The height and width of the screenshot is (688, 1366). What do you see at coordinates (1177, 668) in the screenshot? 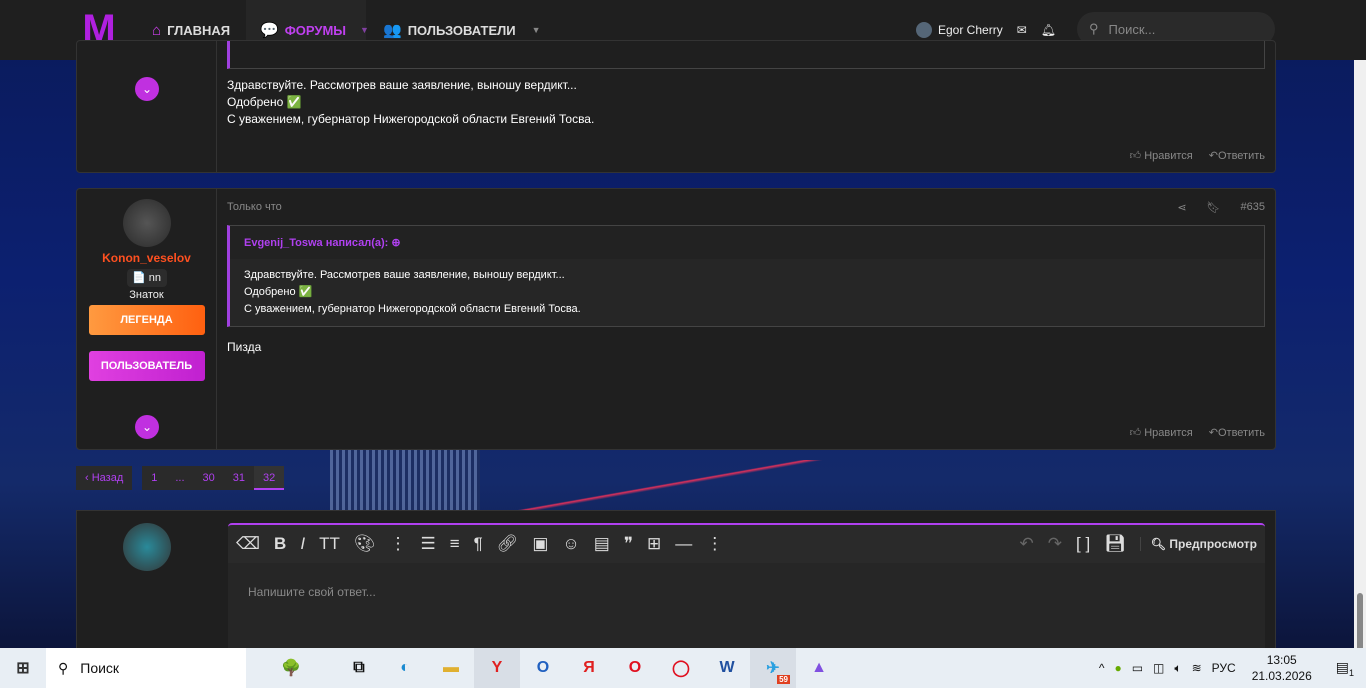
I see `volume-icon: 🔈︎` at bounding box center [1177, 668].